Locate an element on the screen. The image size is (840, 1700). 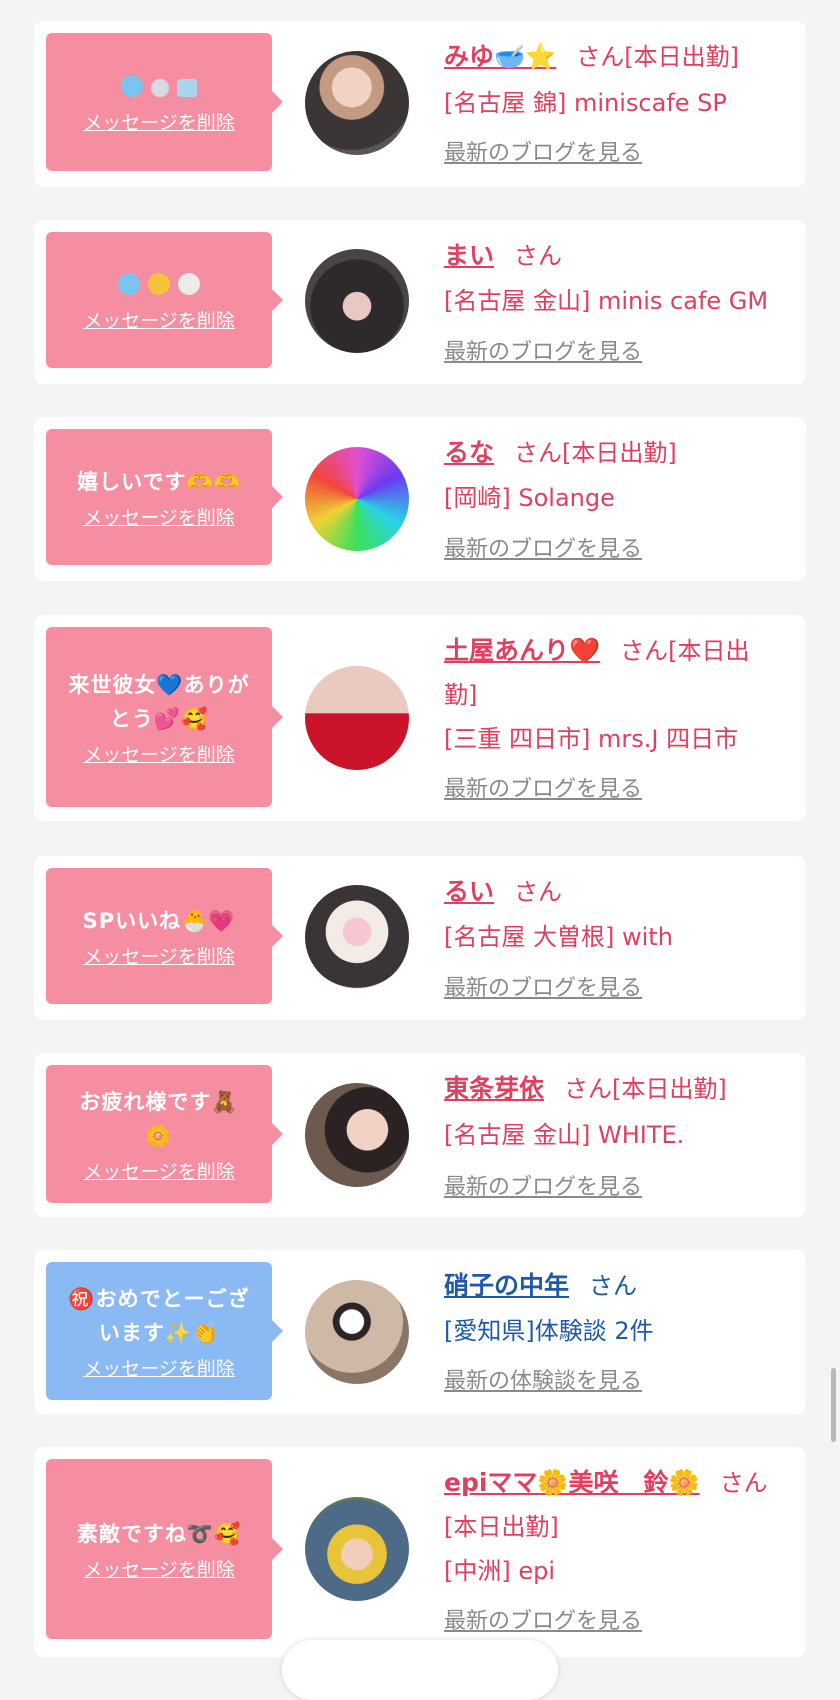
message-text-line-1: ㊗️おめでとーござ is located at coordinates (159, 1298).